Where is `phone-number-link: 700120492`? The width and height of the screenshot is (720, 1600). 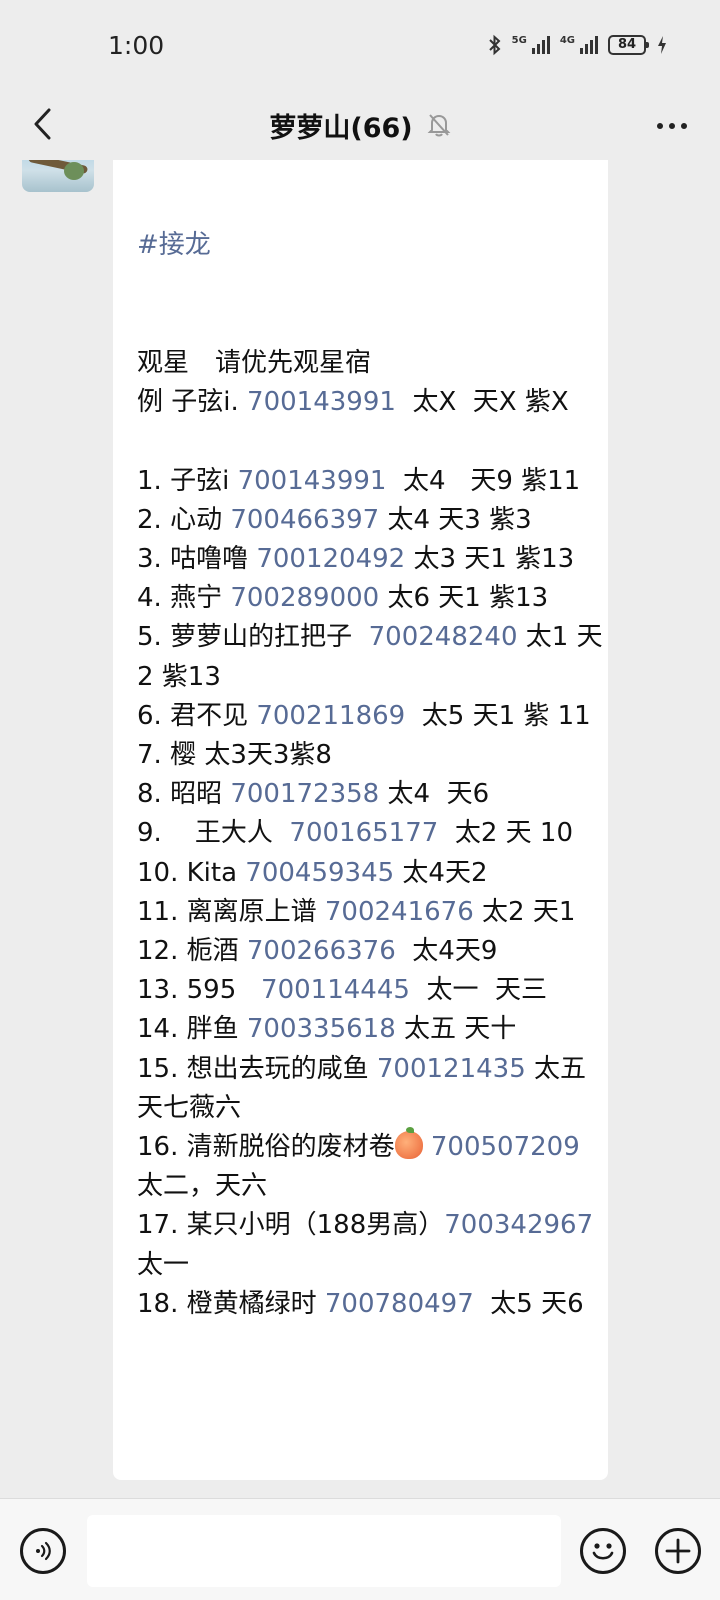 phone-number-link: 700120492 is located at coordinates (330, 559).